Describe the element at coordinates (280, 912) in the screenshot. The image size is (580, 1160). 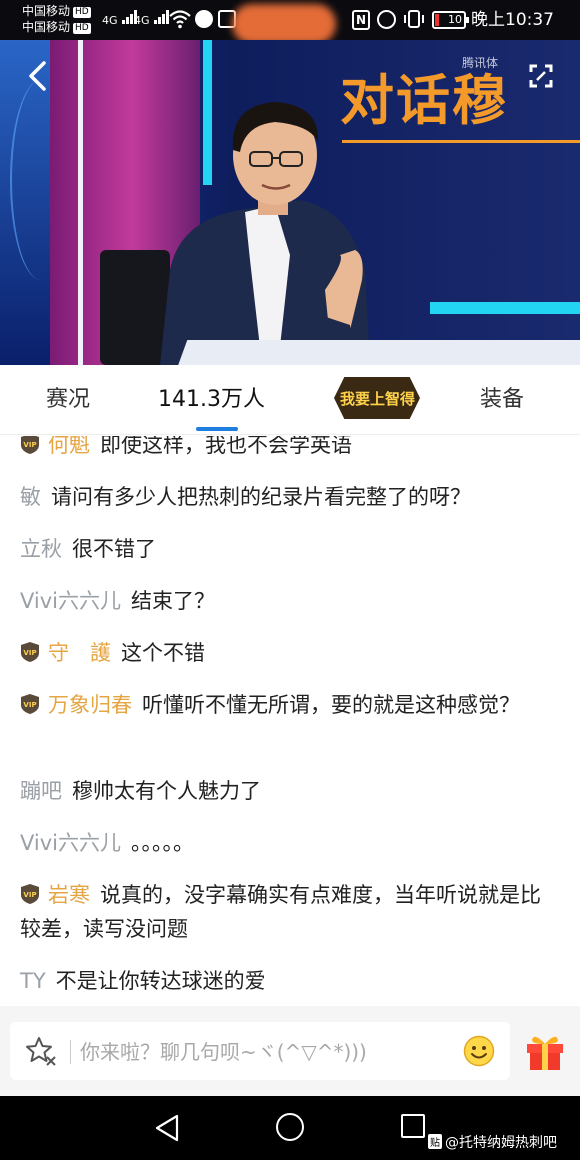
I see `chat-text: 说真的，没字幕确实有点难度，当年听说就是比较差，读写没问题` at that location.